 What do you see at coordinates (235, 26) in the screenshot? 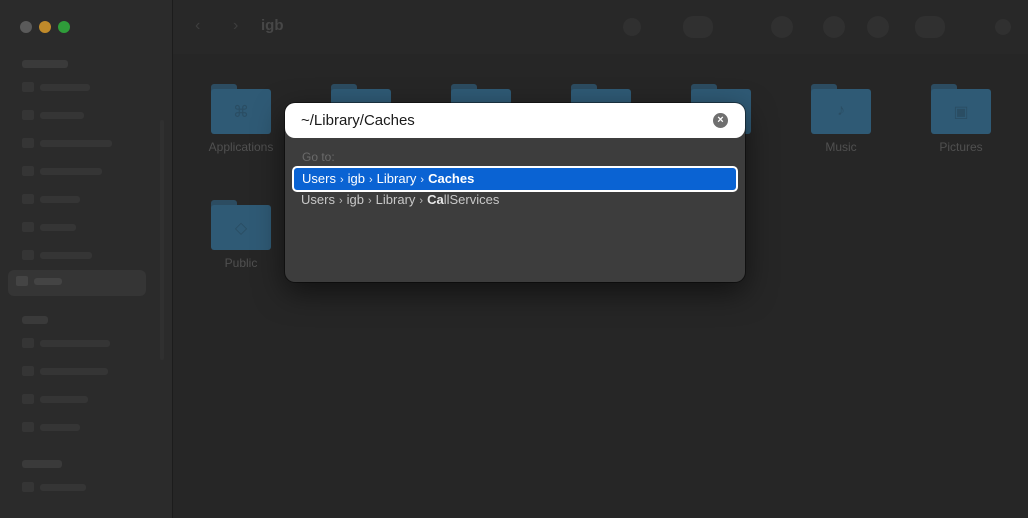
I see `forward-button: ›` at bounding box center [235, 26].